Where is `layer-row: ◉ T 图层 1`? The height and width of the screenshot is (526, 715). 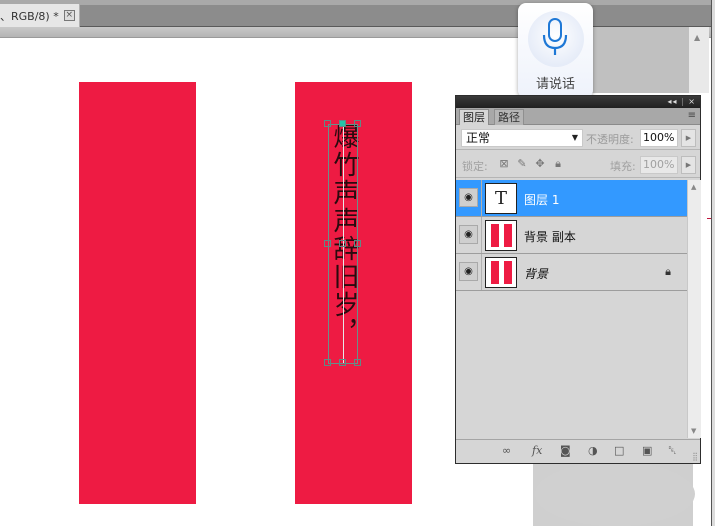 layer-row: ◉ T 图层 1 is located at coordinates (571, 198).